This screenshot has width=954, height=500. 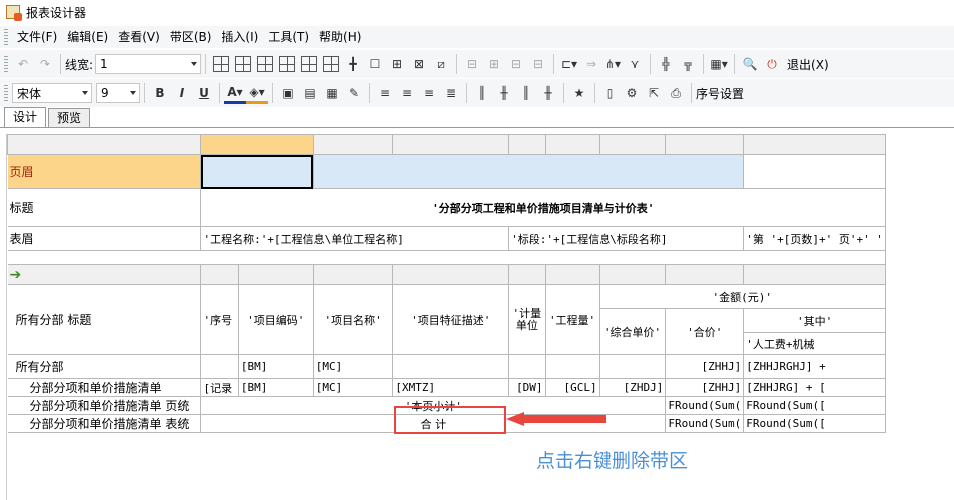 What do you see at coordinates (287, 64) in the screenshot?
I see `border-right-icon` at bounding box center [287, 64].